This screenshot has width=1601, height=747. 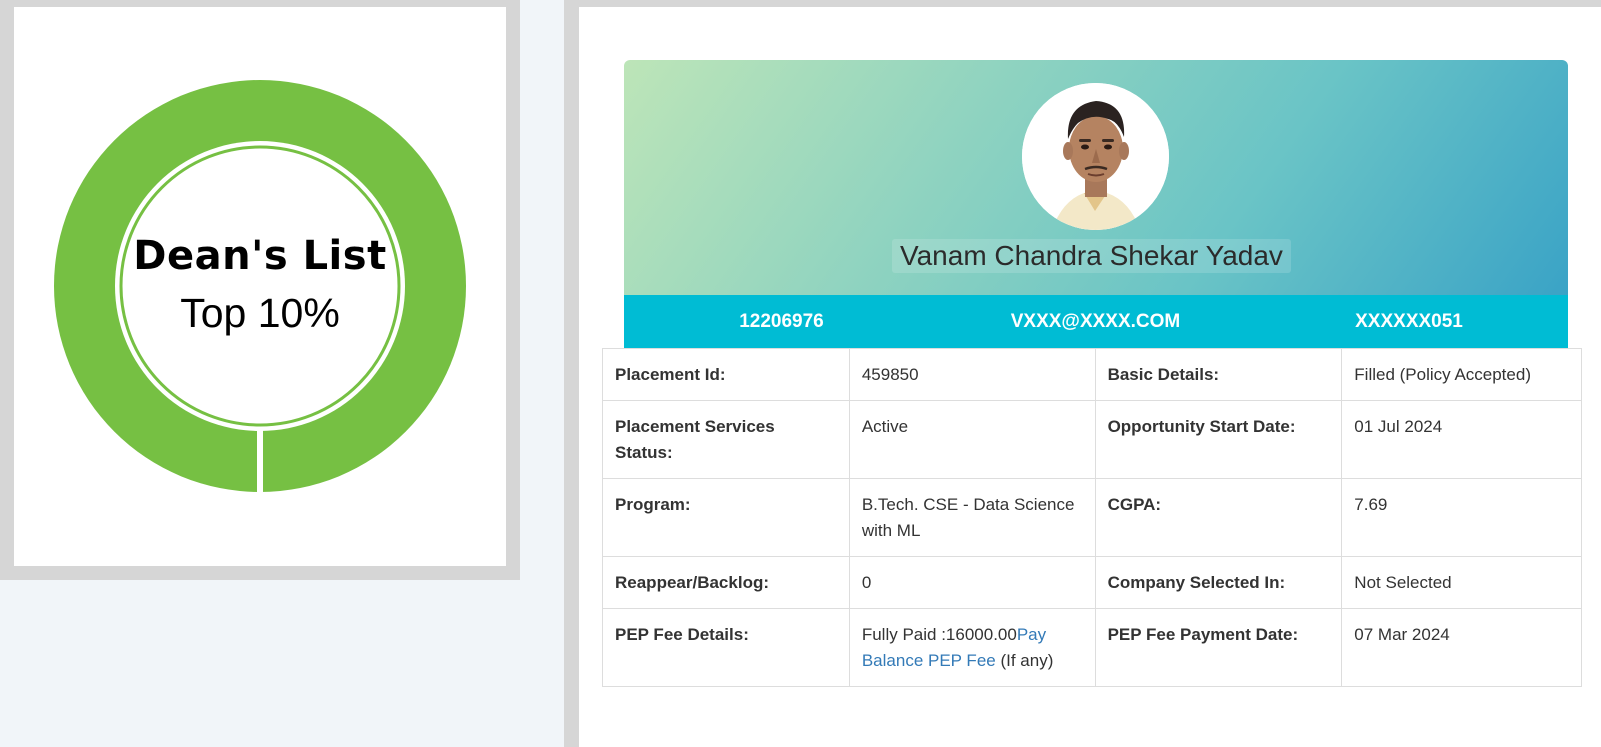 I want to click on detail-label: Opportunity Start Date:, so click(x=1218, y=439).